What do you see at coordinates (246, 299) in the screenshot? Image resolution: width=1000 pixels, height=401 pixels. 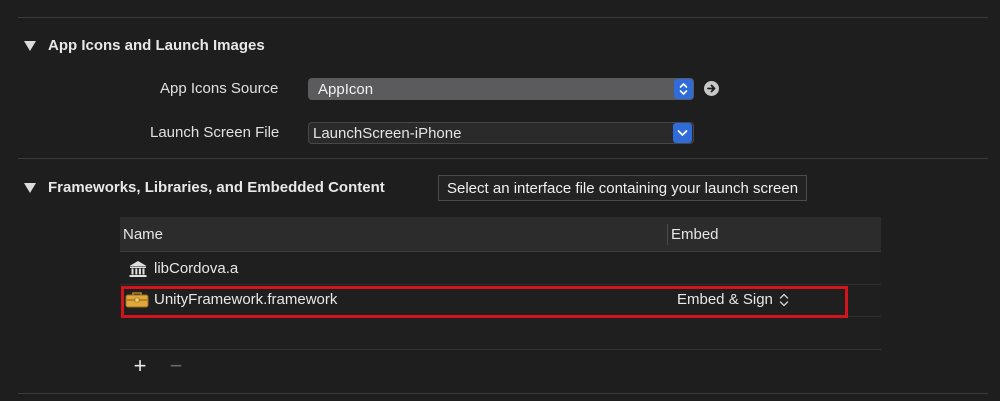 I see `row-name: UnityFramework.framework` at bounding box center [246, 299].